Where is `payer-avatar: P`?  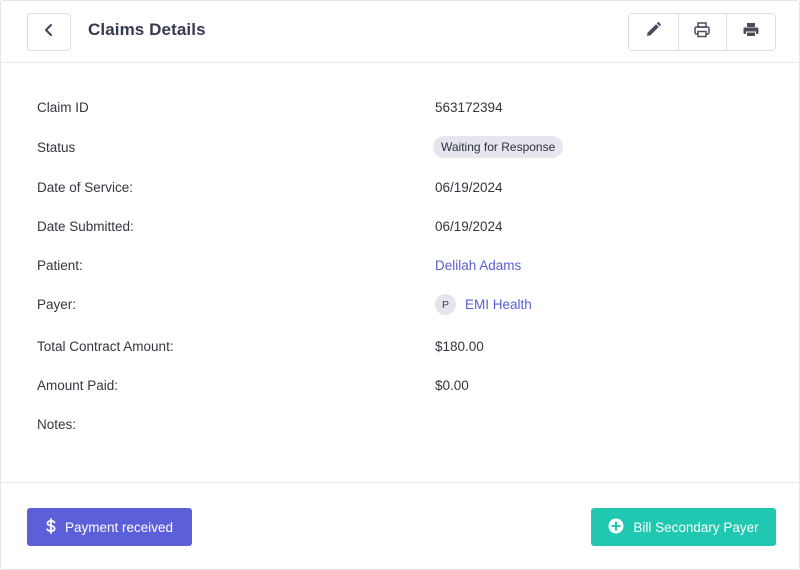 payer-avatar: P is located at coordinates (445, 304).